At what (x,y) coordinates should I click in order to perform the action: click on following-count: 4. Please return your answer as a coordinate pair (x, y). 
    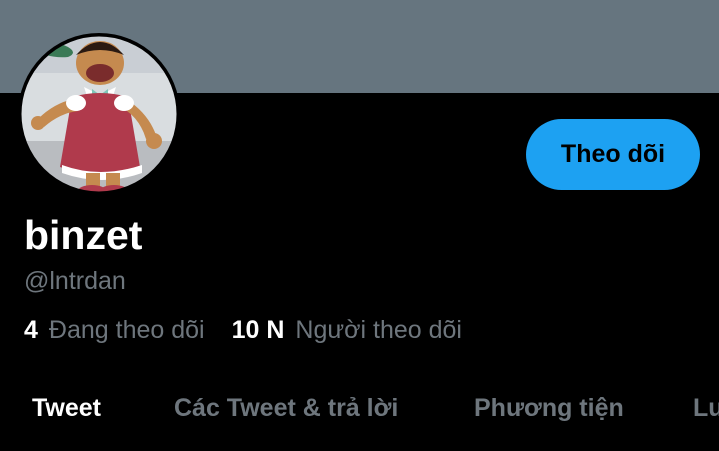
    Looking at the image, I should click on (31, 330).